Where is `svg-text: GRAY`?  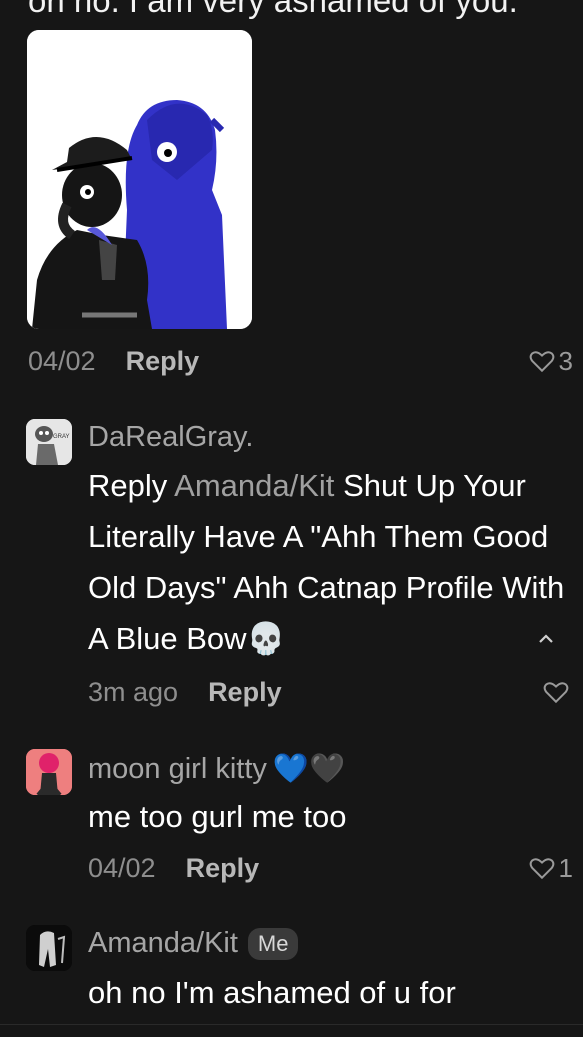 svg-text: GRAY is located at coordinates (61, 437).